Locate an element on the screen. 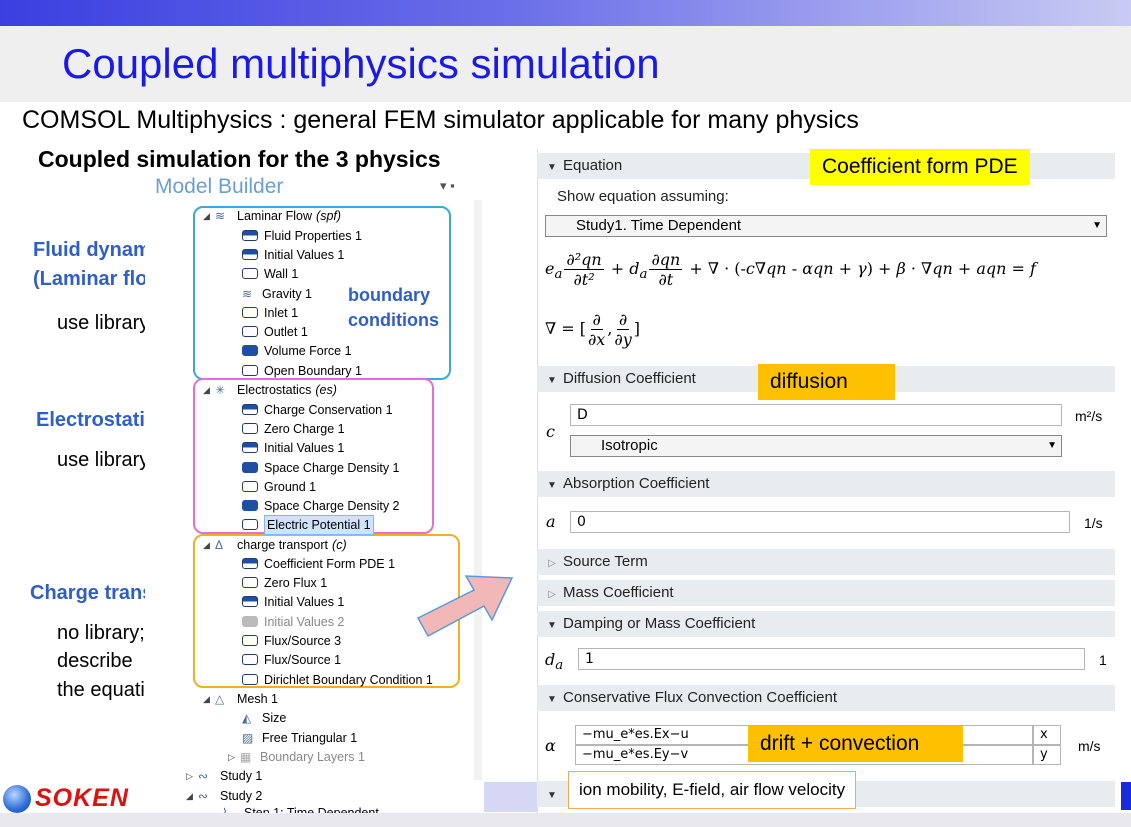  triangular-mesh-icon: ▨ is located at coordinates (248, 737).